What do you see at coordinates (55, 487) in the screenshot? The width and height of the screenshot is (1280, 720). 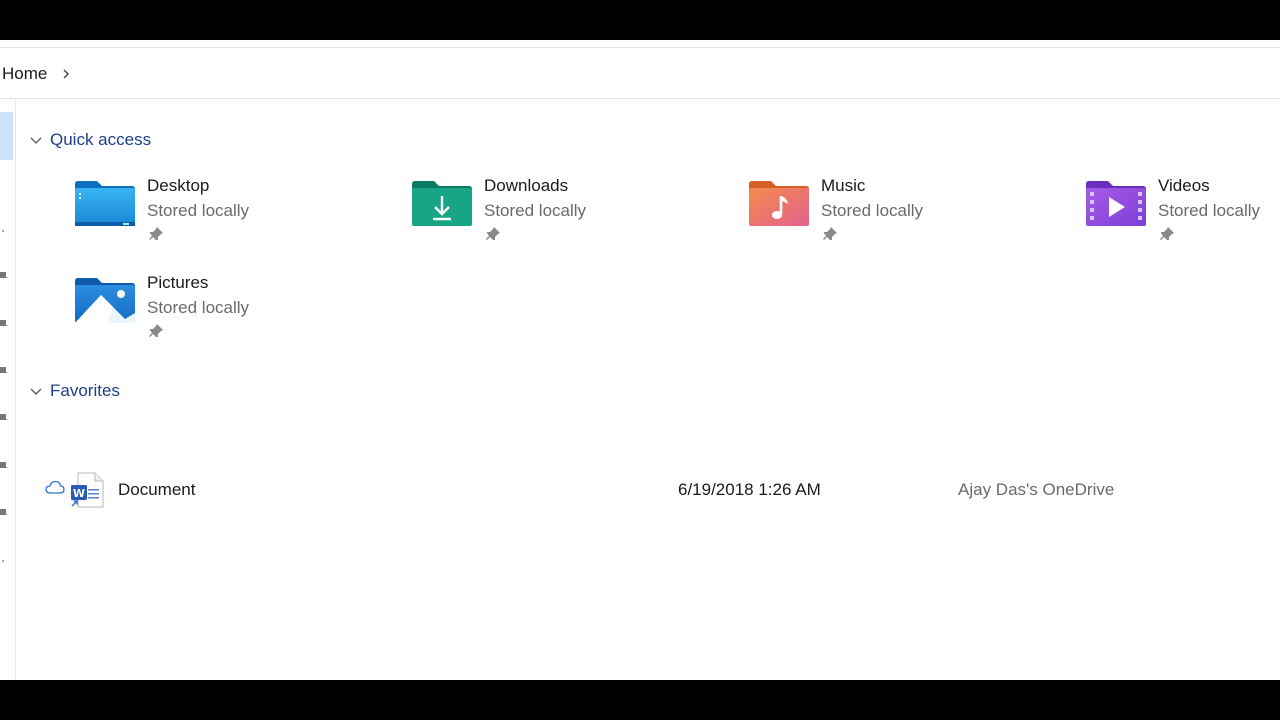 I see `cloud-icon` at bounding box center [55, 487].